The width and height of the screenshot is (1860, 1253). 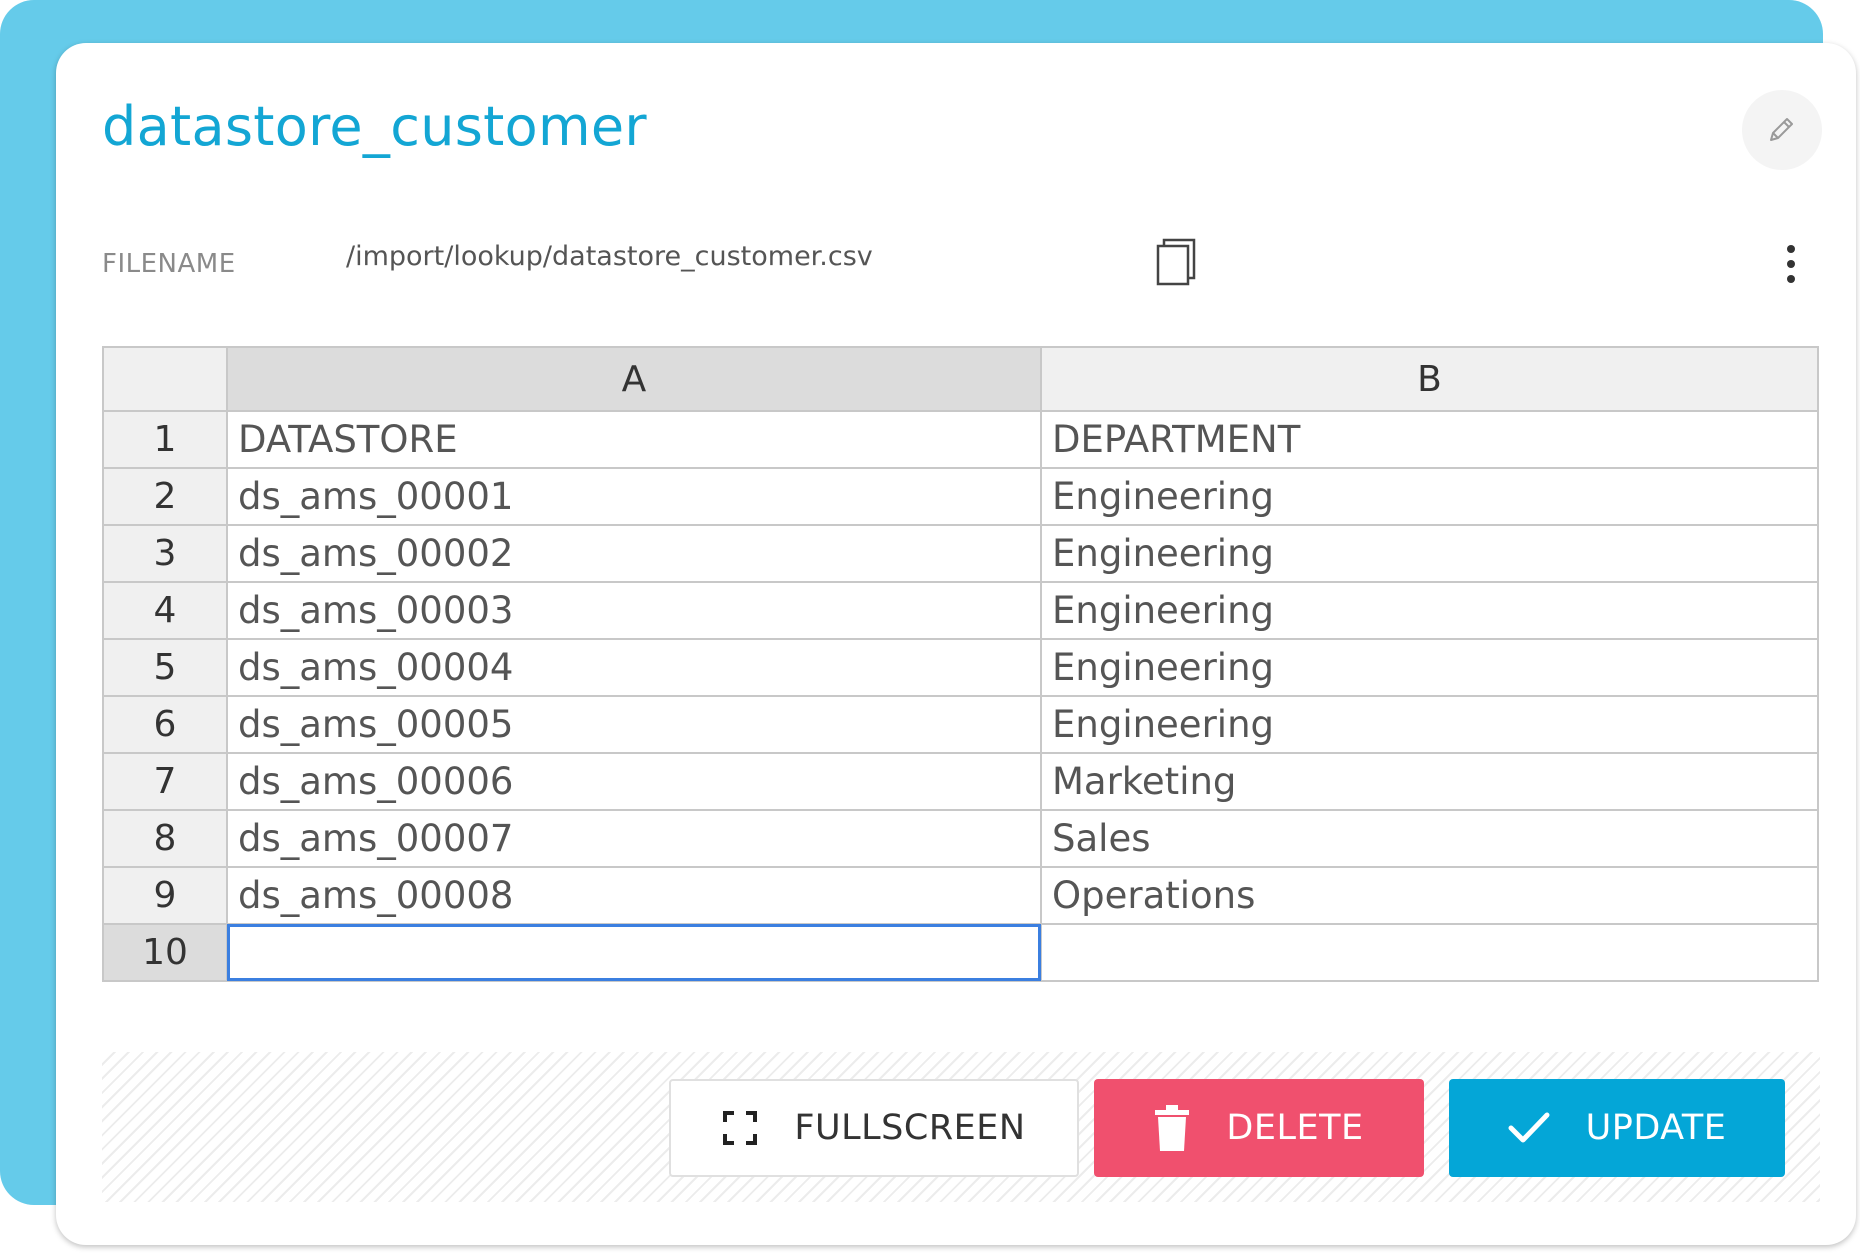 I want to click on table-row: 10, so click(x=960, y=952).